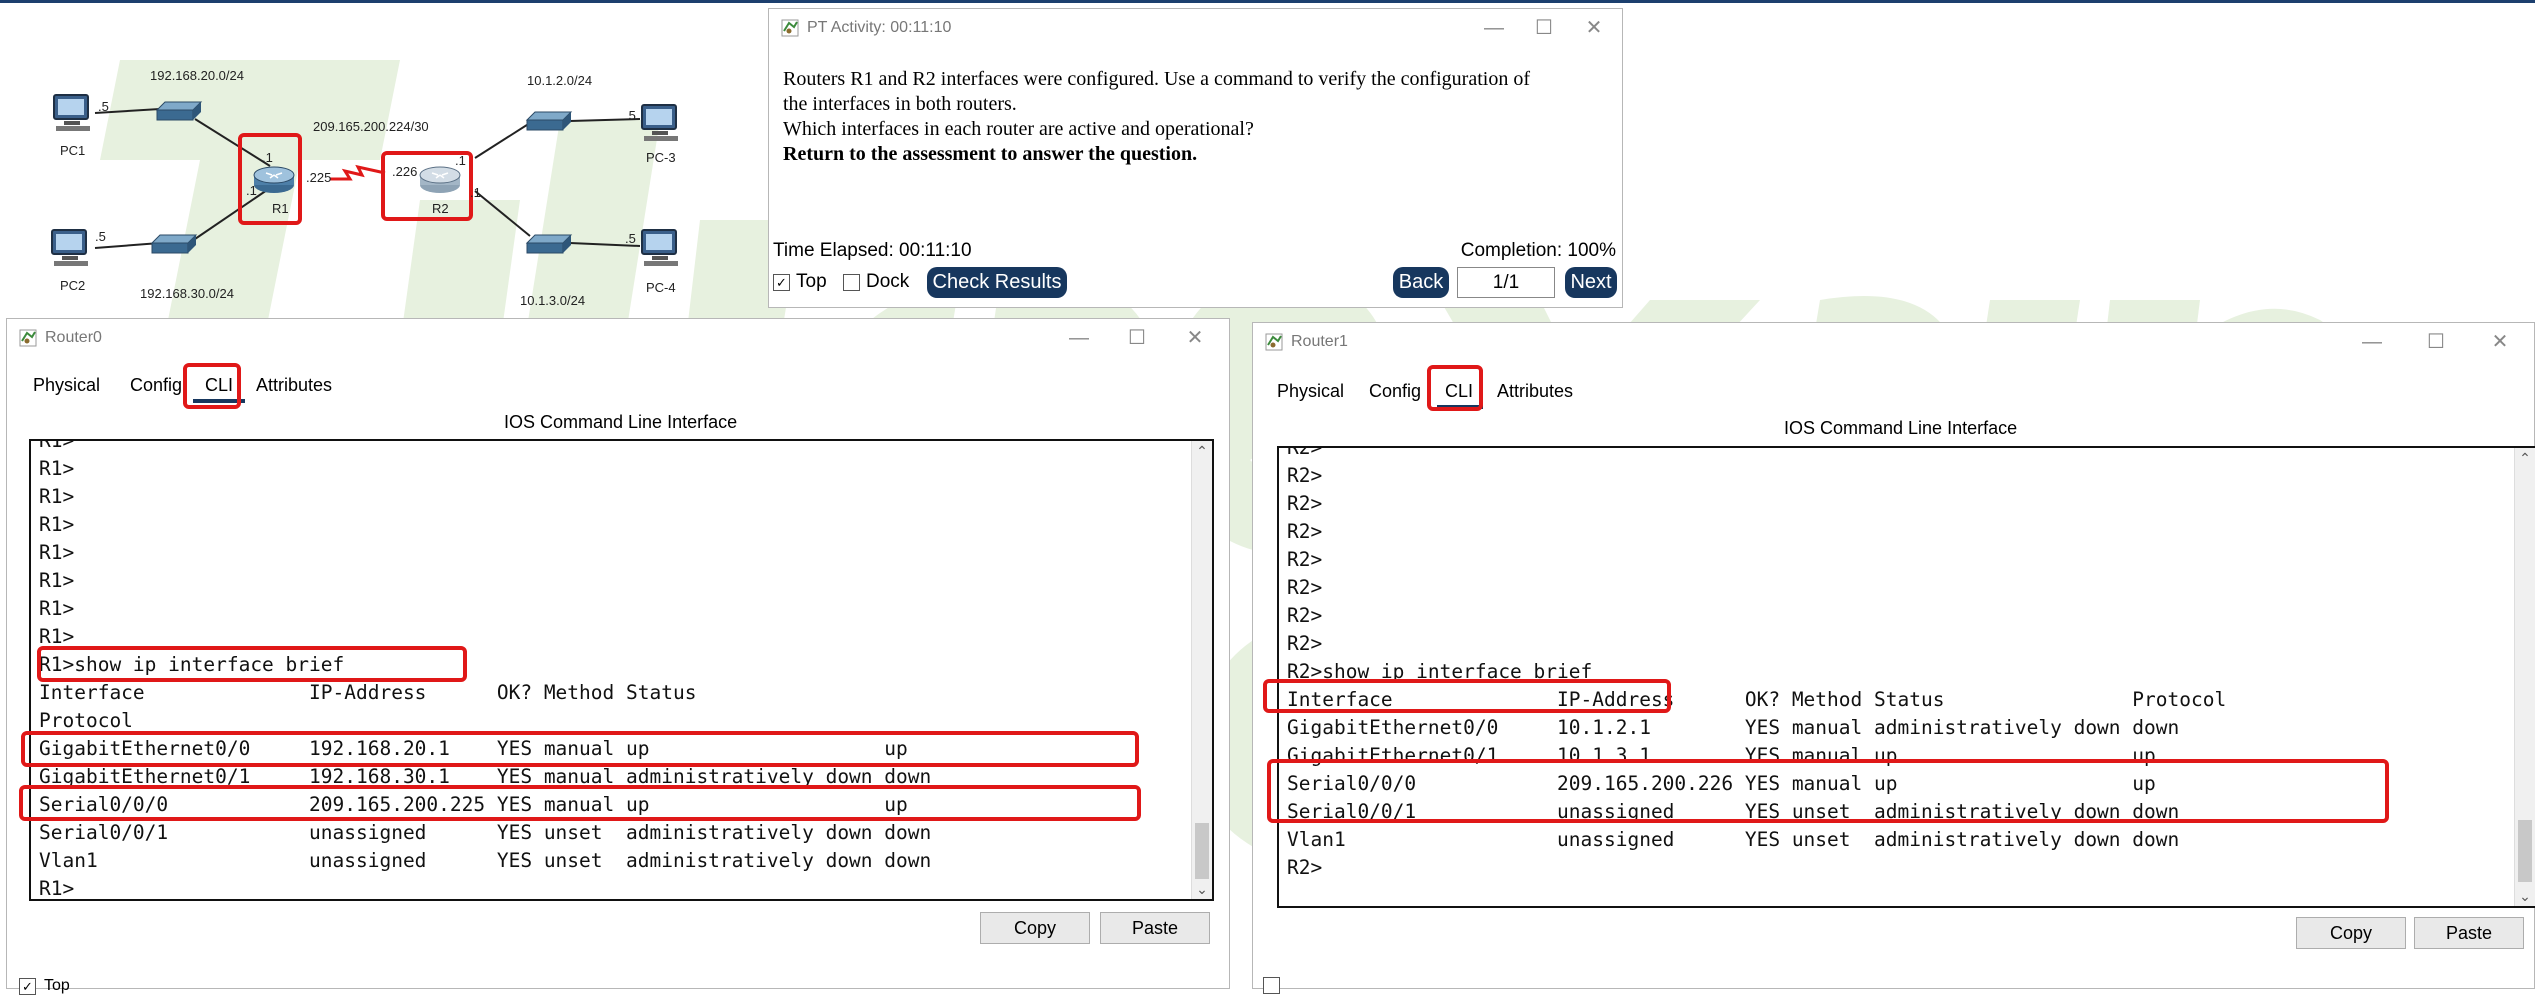 Image resolution: width=2535 pixels, height=995 pixels. Describe the element at coordinates (187, 293) in the screenshot. I see `label-net-pc2-lan: 192.168.30.0/24` at that location.